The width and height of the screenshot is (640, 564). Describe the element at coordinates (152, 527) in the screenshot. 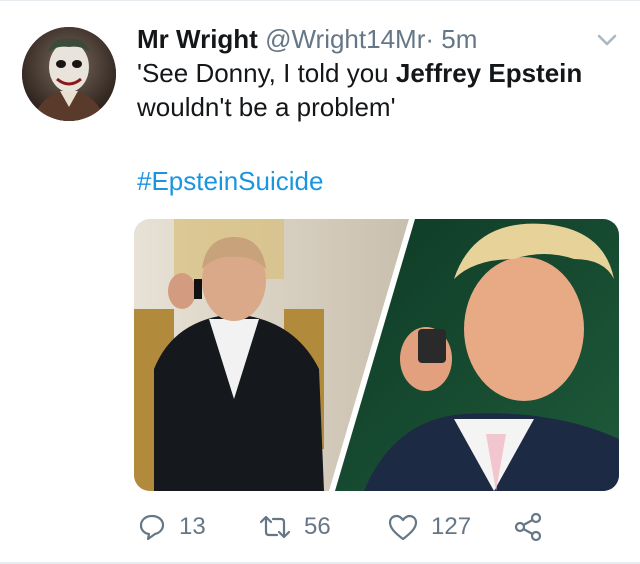

I see `reply-icon` at that location.